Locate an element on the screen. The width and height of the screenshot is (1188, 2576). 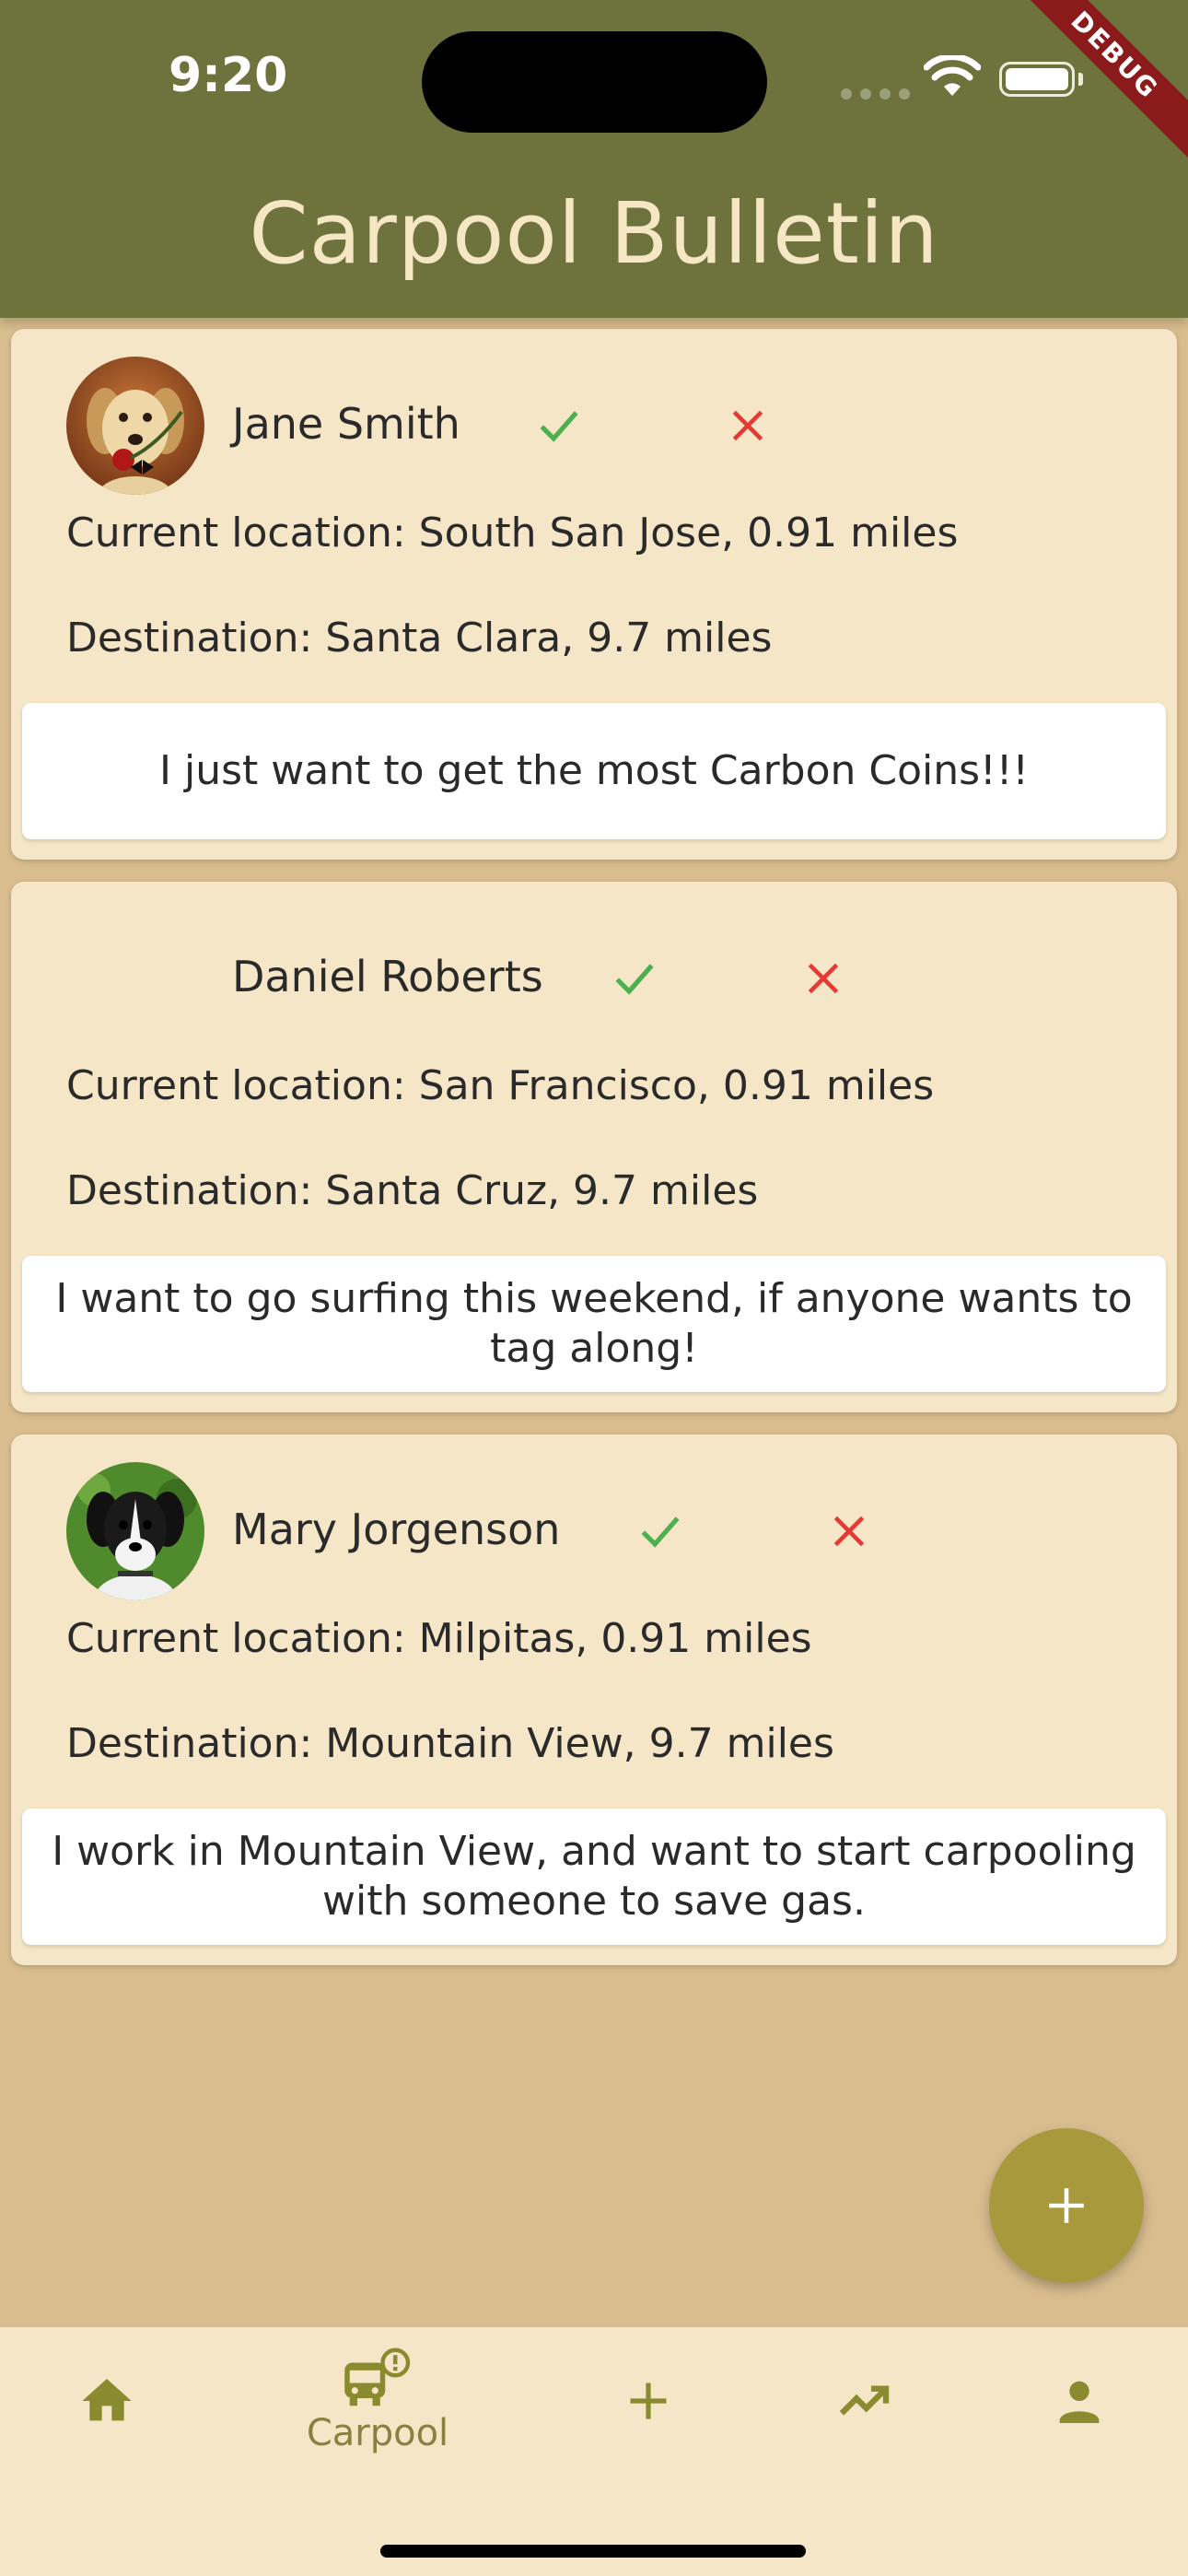
nav-carpool: Carpool is located at coordinates (377, 2401).